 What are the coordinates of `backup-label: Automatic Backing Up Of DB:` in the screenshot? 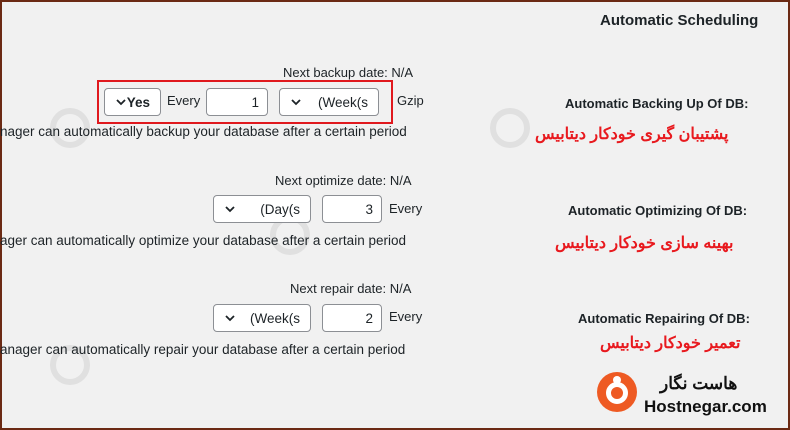 It's located at (657, 103).